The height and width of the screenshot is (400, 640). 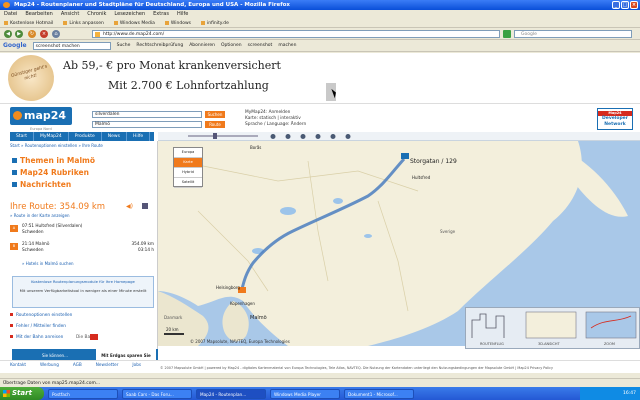 I want to click on pan-icon, so click(x=318, y=136).